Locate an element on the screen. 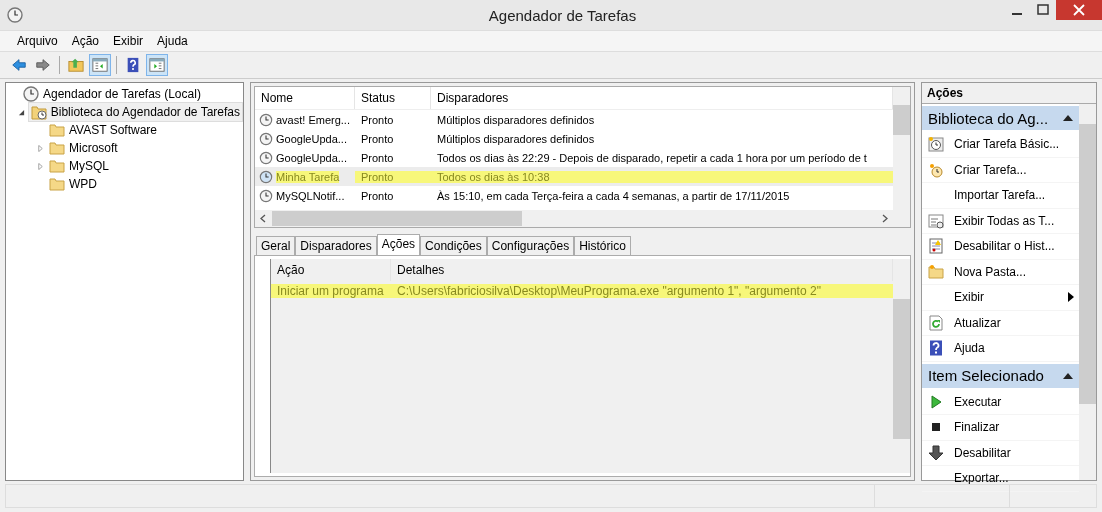 This screenshot has width=1102, height=512. folder-clock-icon is located at coordinates (38, 112).